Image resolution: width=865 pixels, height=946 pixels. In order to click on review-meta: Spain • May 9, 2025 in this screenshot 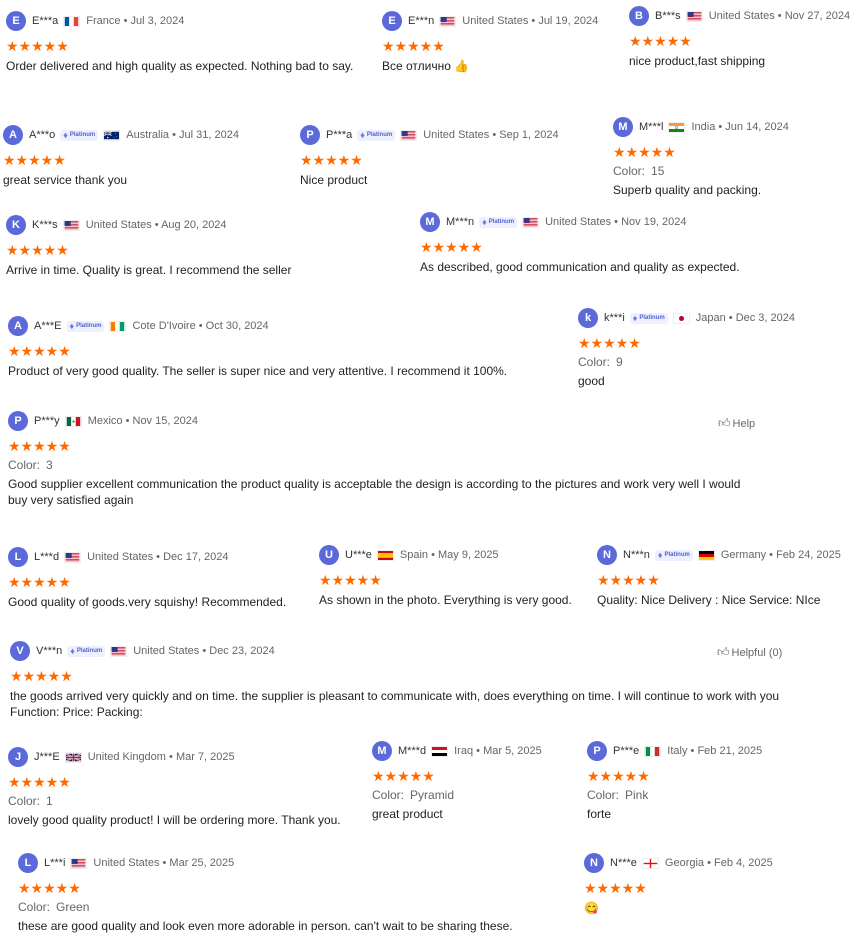, I will do `click(449, 555)`.